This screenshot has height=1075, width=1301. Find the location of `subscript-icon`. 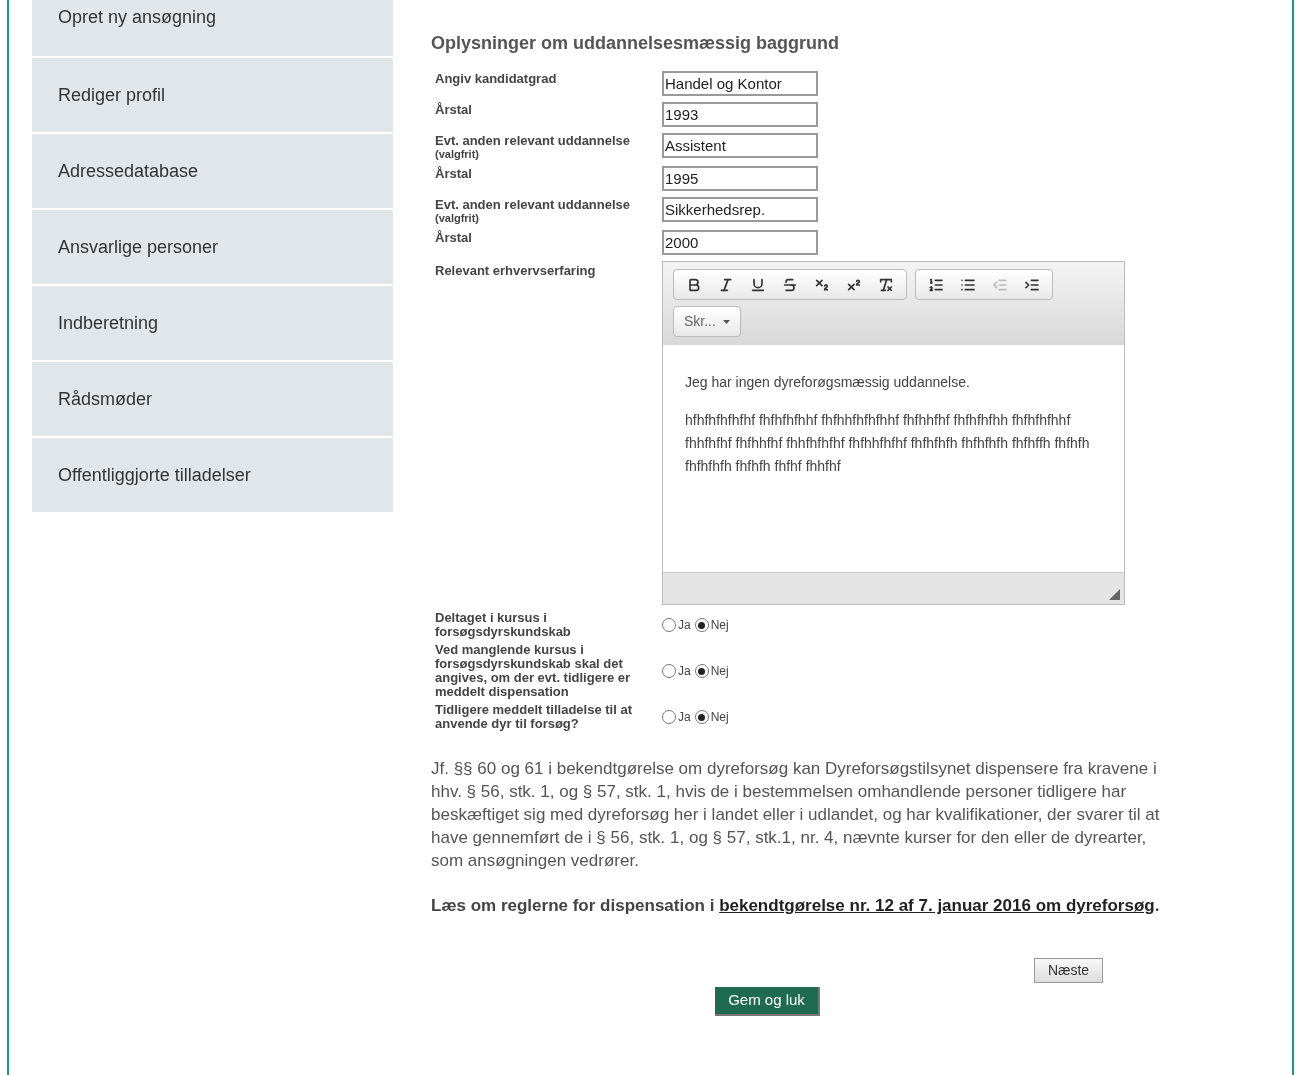

subscript-icon is located at coordinates (822, 284).